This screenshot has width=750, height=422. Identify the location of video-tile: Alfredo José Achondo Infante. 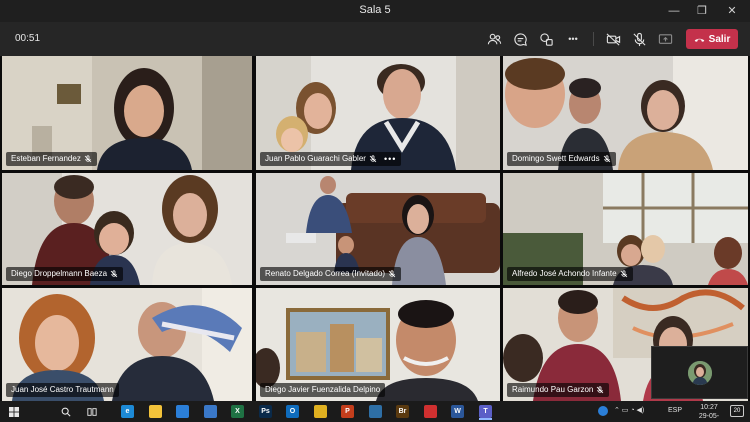
(625, 229).